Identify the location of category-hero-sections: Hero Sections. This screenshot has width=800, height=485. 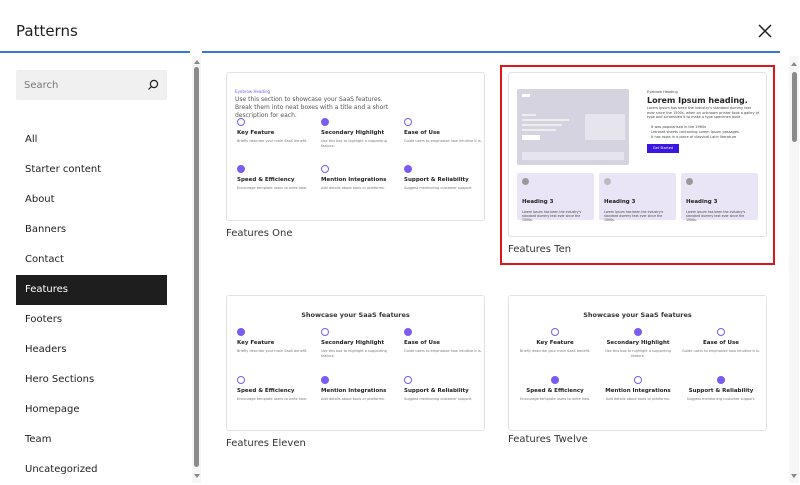
(91, 380).